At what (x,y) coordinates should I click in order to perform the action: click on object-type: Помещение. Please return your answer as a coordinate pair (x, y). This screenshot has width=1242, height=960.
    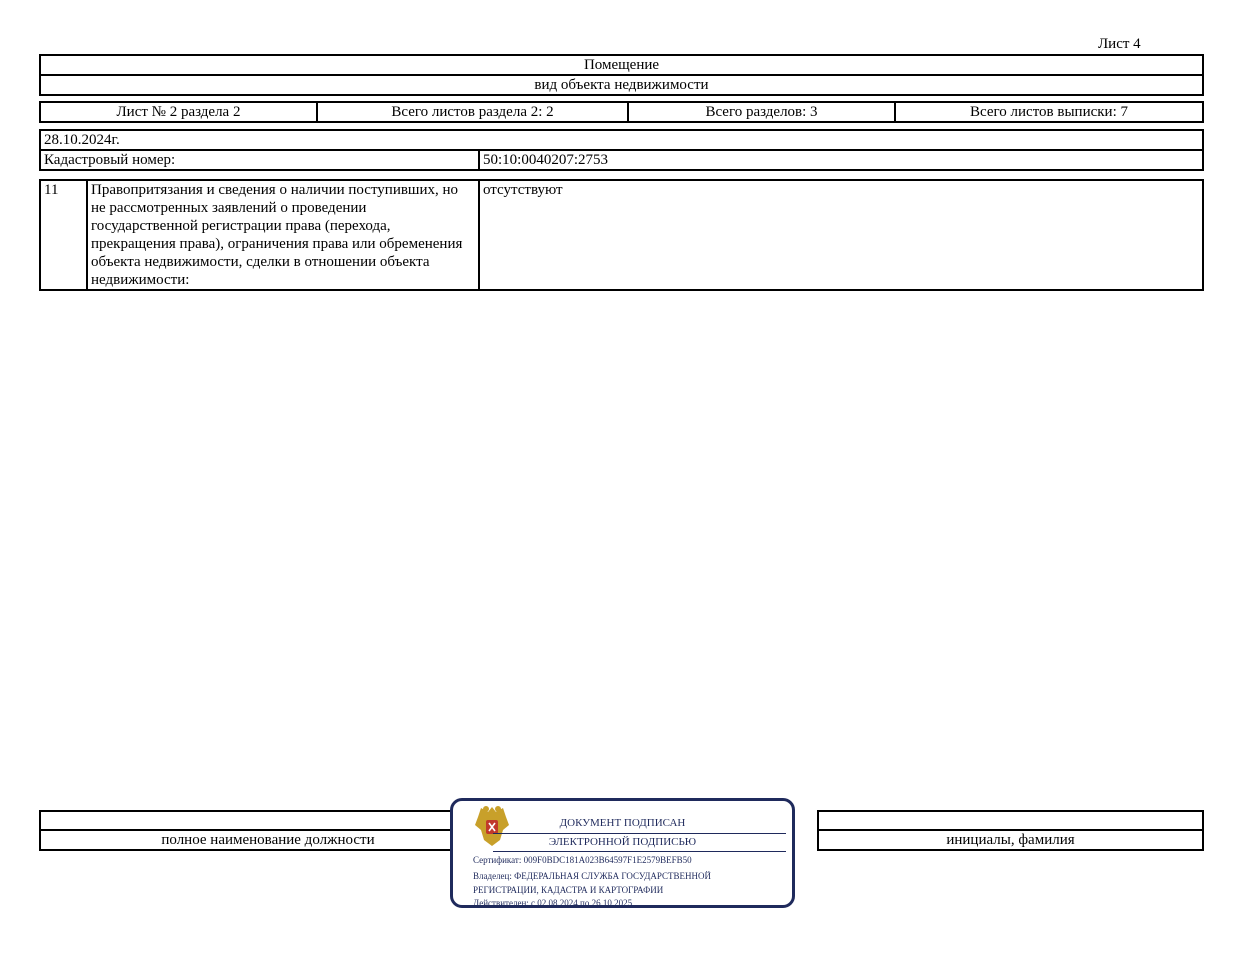
    Looking at the image, I should click on (621, 65).